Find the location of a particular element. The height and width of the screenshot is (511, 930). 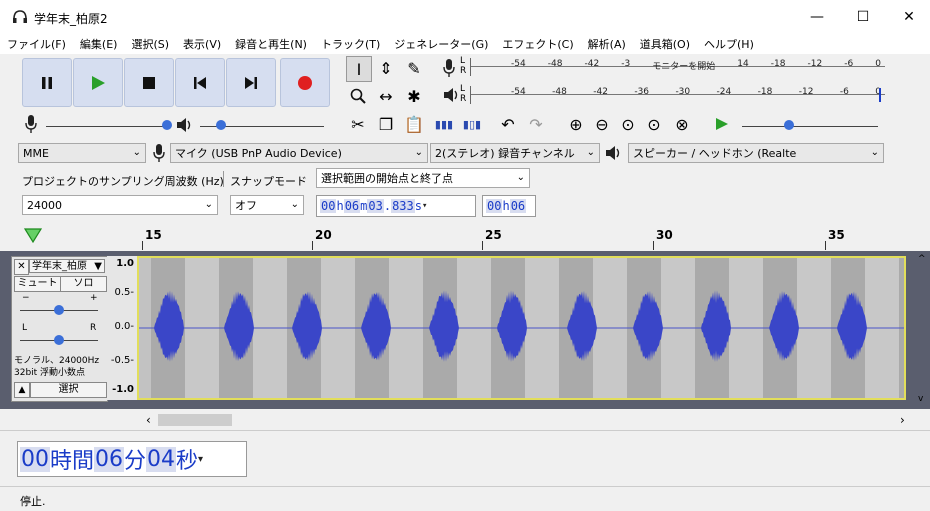

title-bar: 学年末_柏原2 — ☐ ✕ is located at coordinates (465, 17).